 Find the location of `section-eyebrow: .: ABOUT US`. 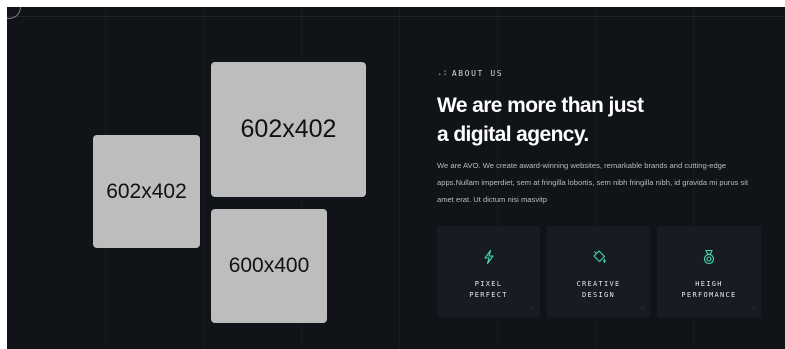

section-eyebrow: .: ABOUT US is located at coordinates (470, 73).